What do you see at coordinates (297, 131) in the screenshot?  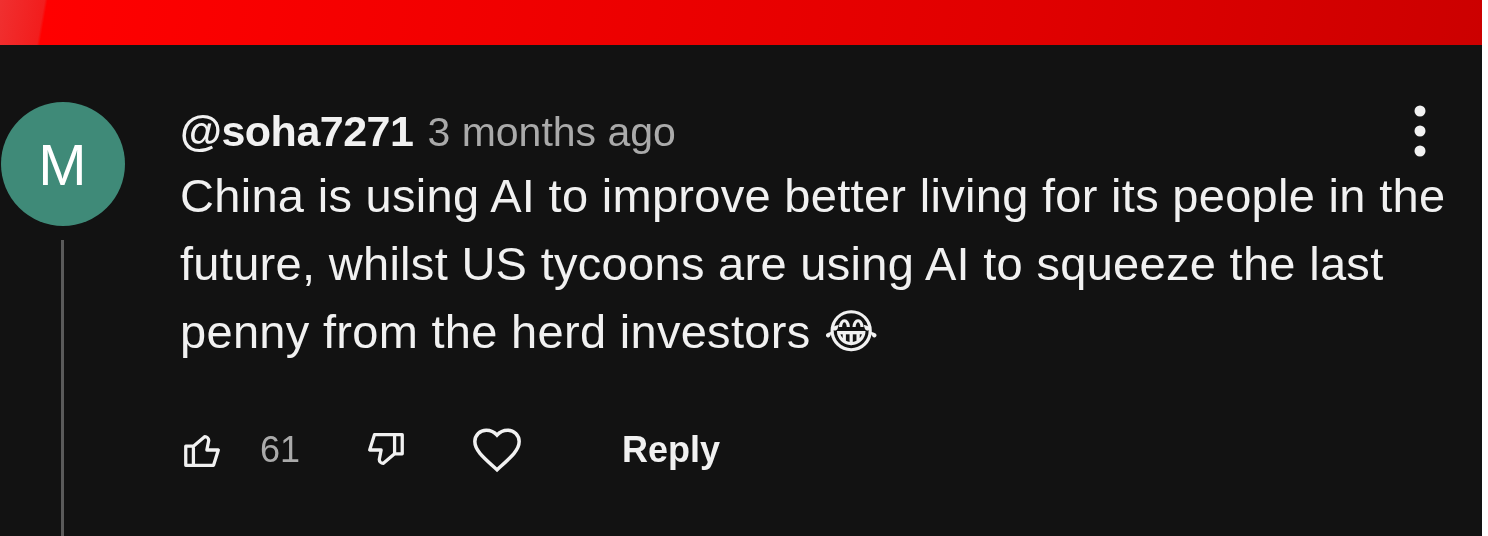 I see `author-name: @soha7271` at bounding box center [297, 131].